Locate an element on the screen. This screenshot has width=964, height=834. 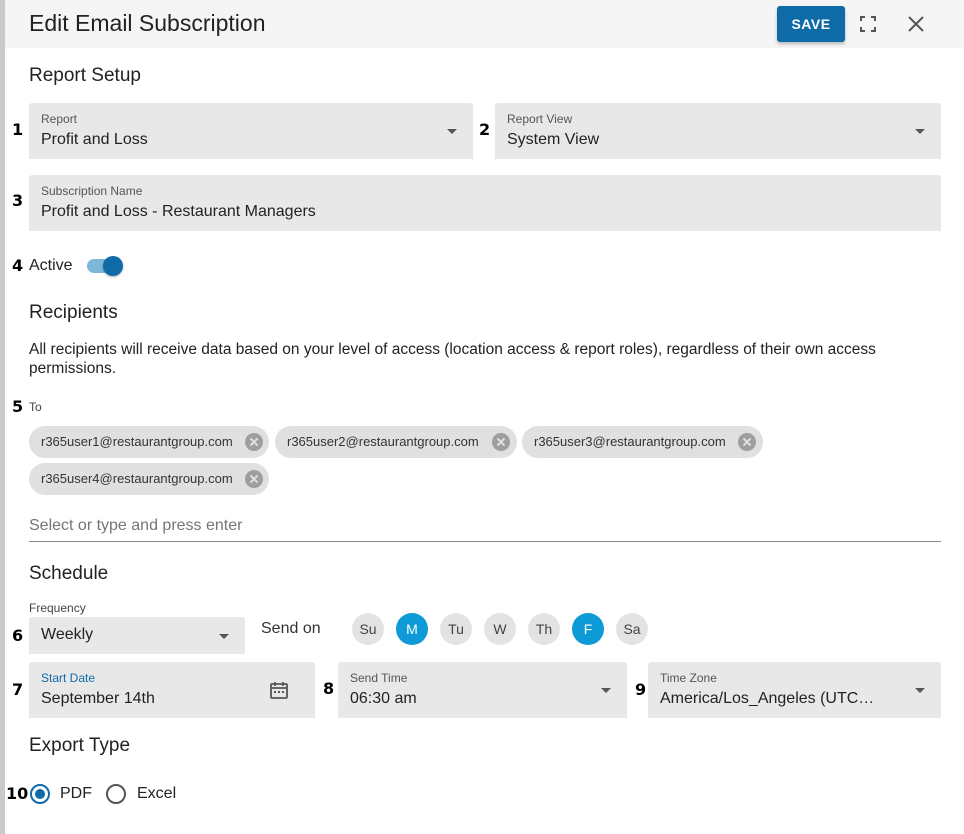
report-select: Report Profit and Loss is located at coordinates (251, 131).